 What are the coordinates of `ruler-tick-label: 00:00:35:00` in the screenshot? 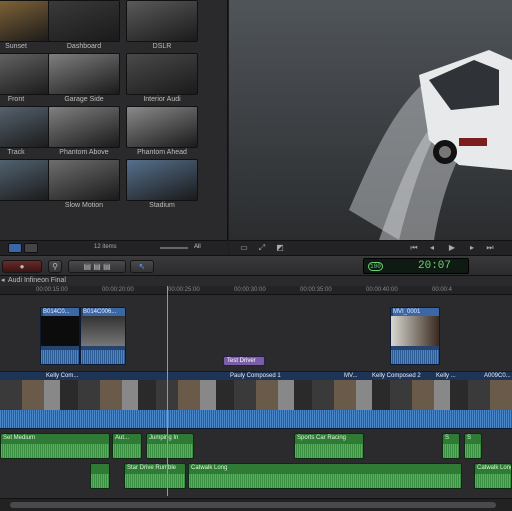 It's located at (316, 290).